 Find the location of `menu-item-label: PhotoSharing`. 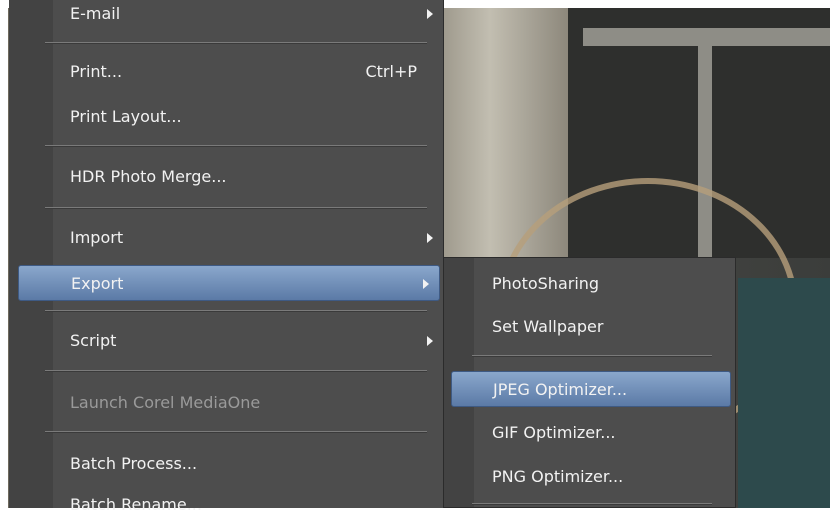

menu-item-label: PhotoSharing is located at coordinates (546, 283).